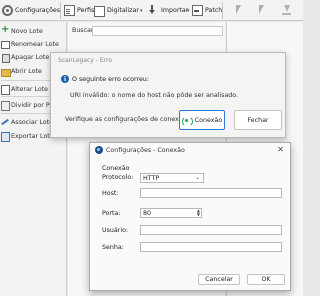  What do you see at coordinates (219, 279) in the screenshot?
I see `cancelar-button: Cancelar` at bounding box center [219, 279].